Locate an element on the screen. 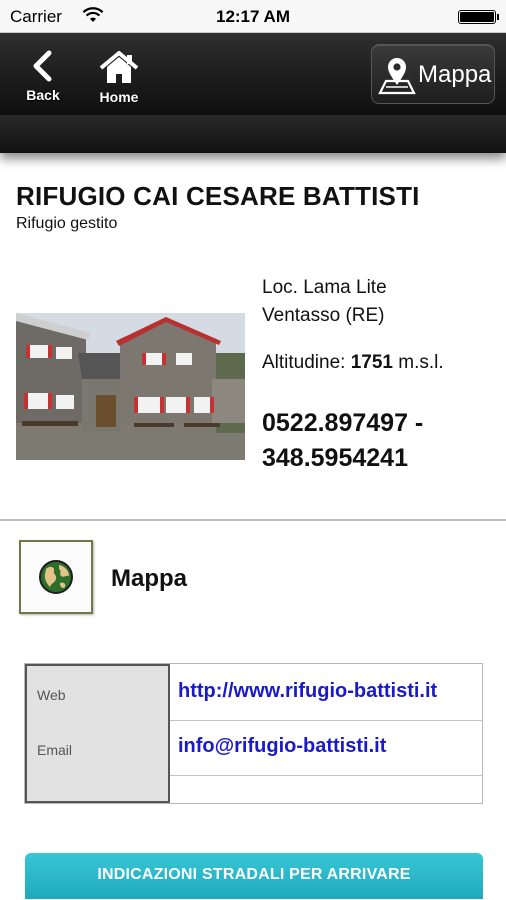  refuge-photo is located at coordinates (130, 386).